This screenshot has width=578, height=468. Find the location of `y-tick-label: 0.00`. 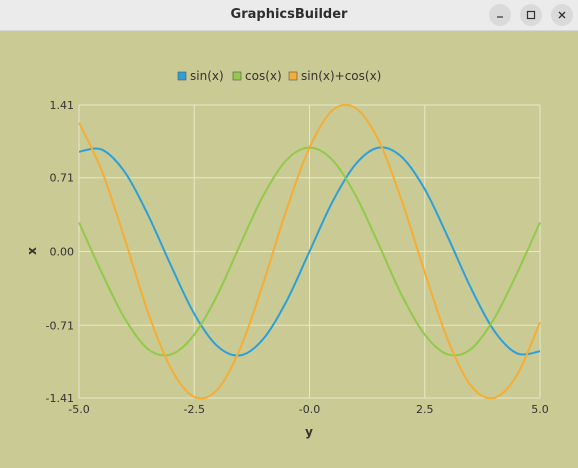

y-tick-label: 0.00 is located at coordinates (62, 252).